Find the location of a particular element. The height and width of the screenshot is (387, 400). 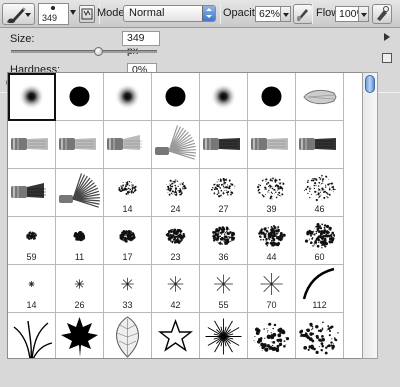

brush-preset-chalk: 60 is located at coordinates (320, 241).